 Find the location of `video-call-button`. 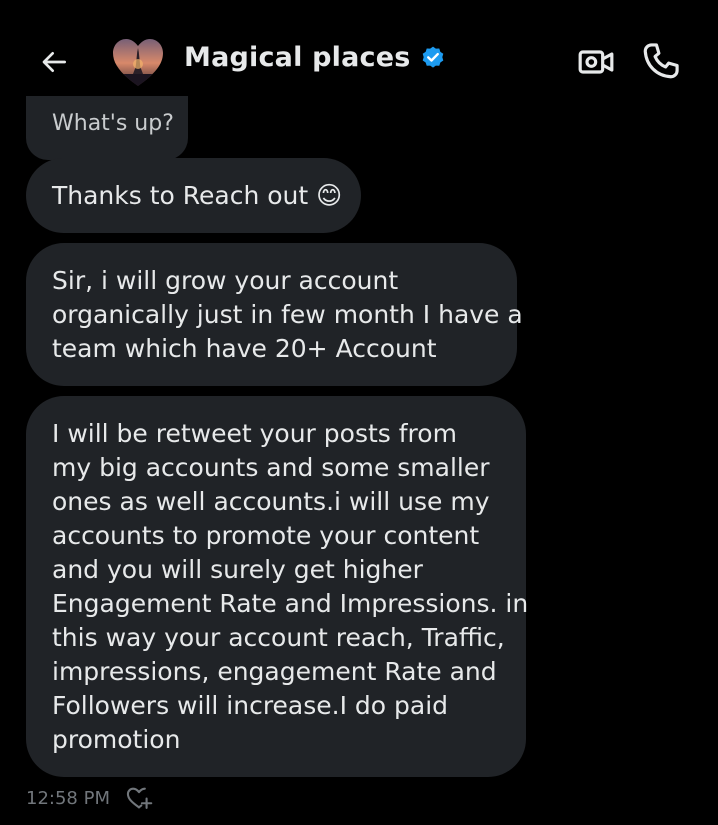

video-call-button is located at coordinates (596, 62).